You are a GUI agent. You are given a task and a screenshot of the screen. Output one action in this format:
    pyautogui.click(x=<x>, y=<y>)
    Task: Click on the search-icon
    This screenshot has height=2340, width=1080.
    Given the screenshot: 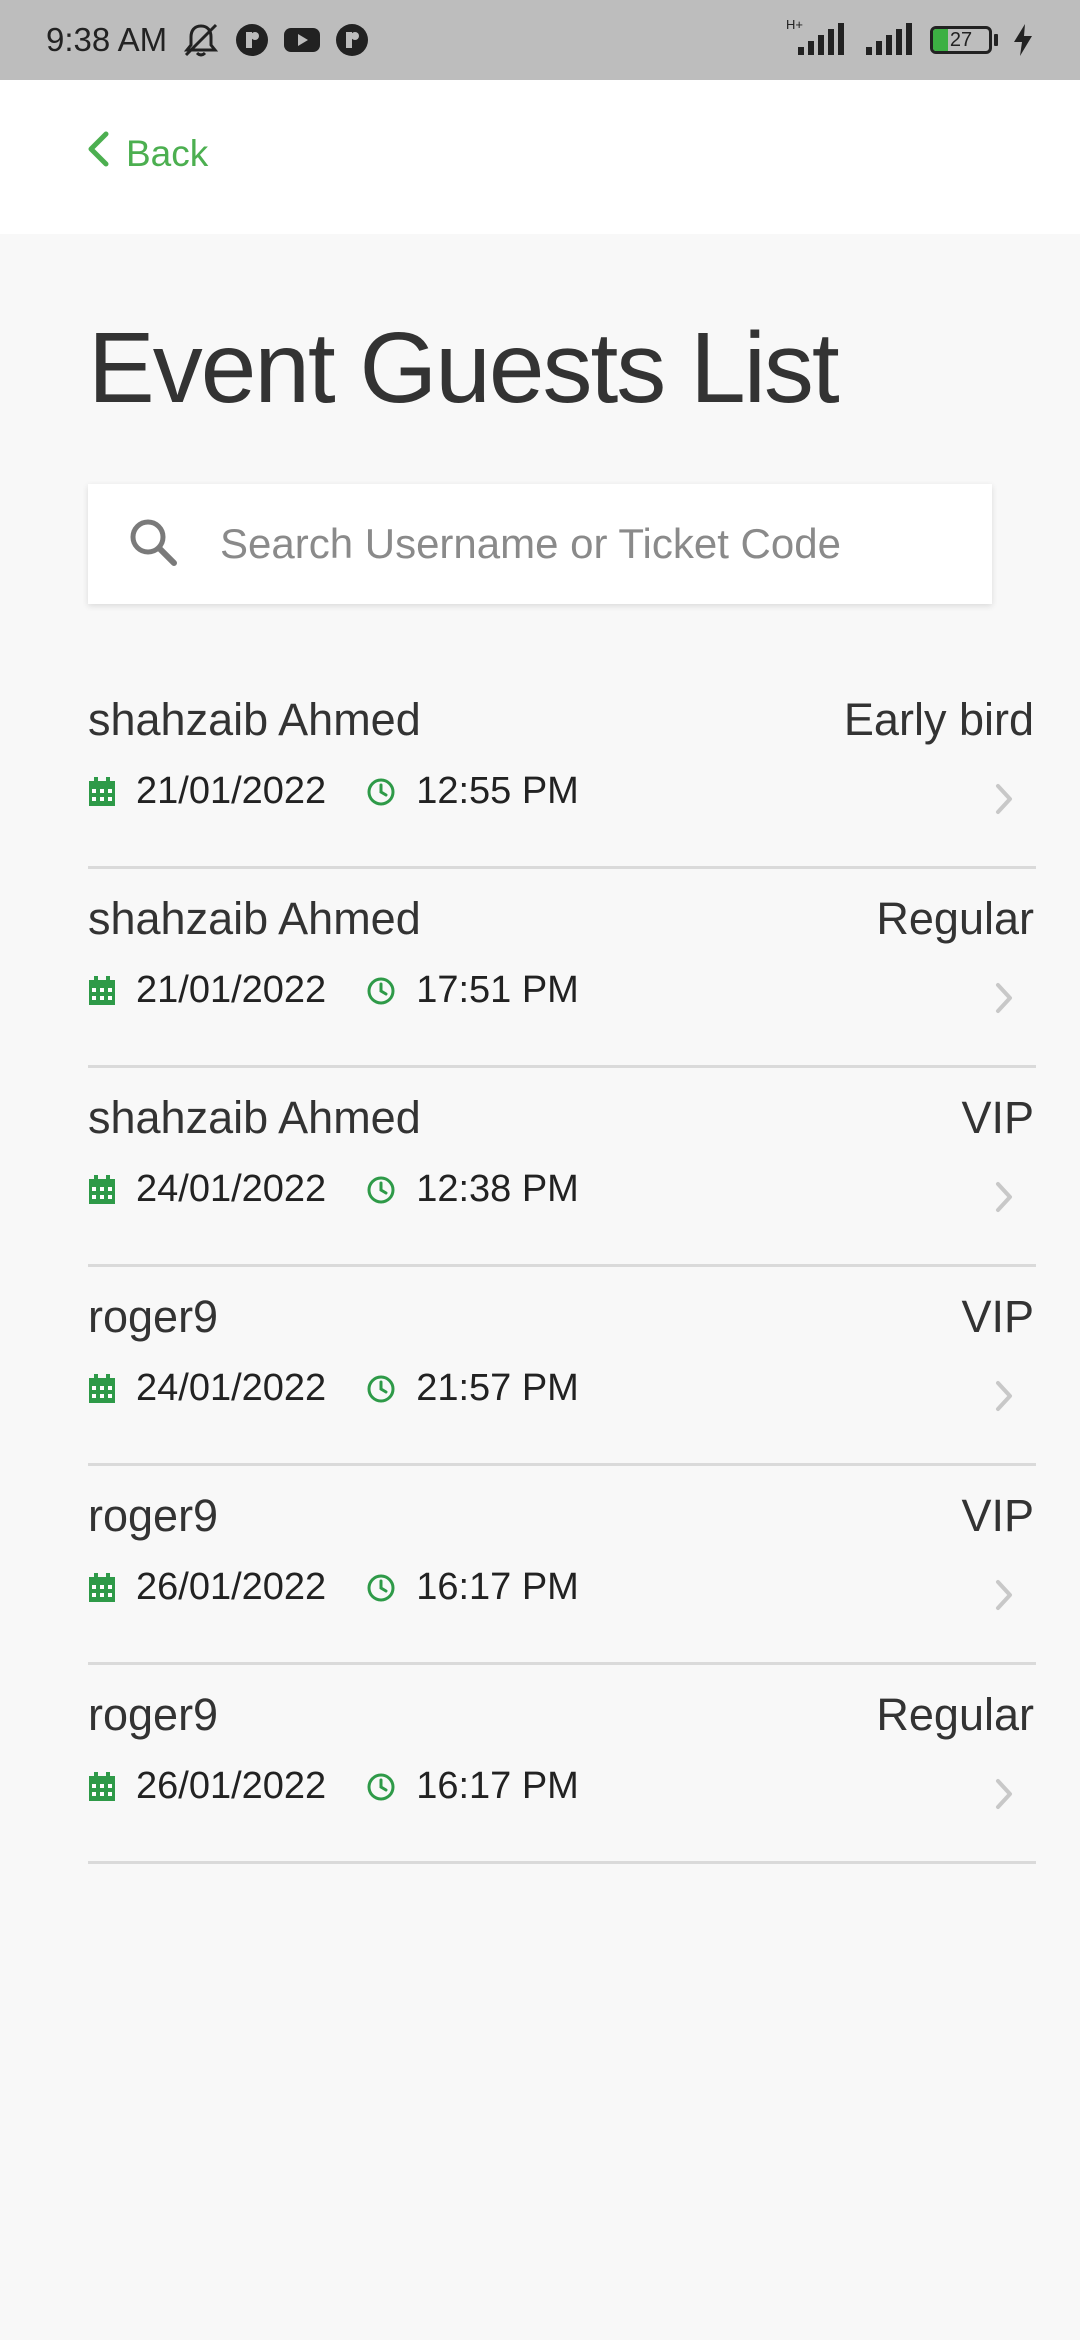 What is the action you would take?
    pyautogui.click(x=153, y=544)
    